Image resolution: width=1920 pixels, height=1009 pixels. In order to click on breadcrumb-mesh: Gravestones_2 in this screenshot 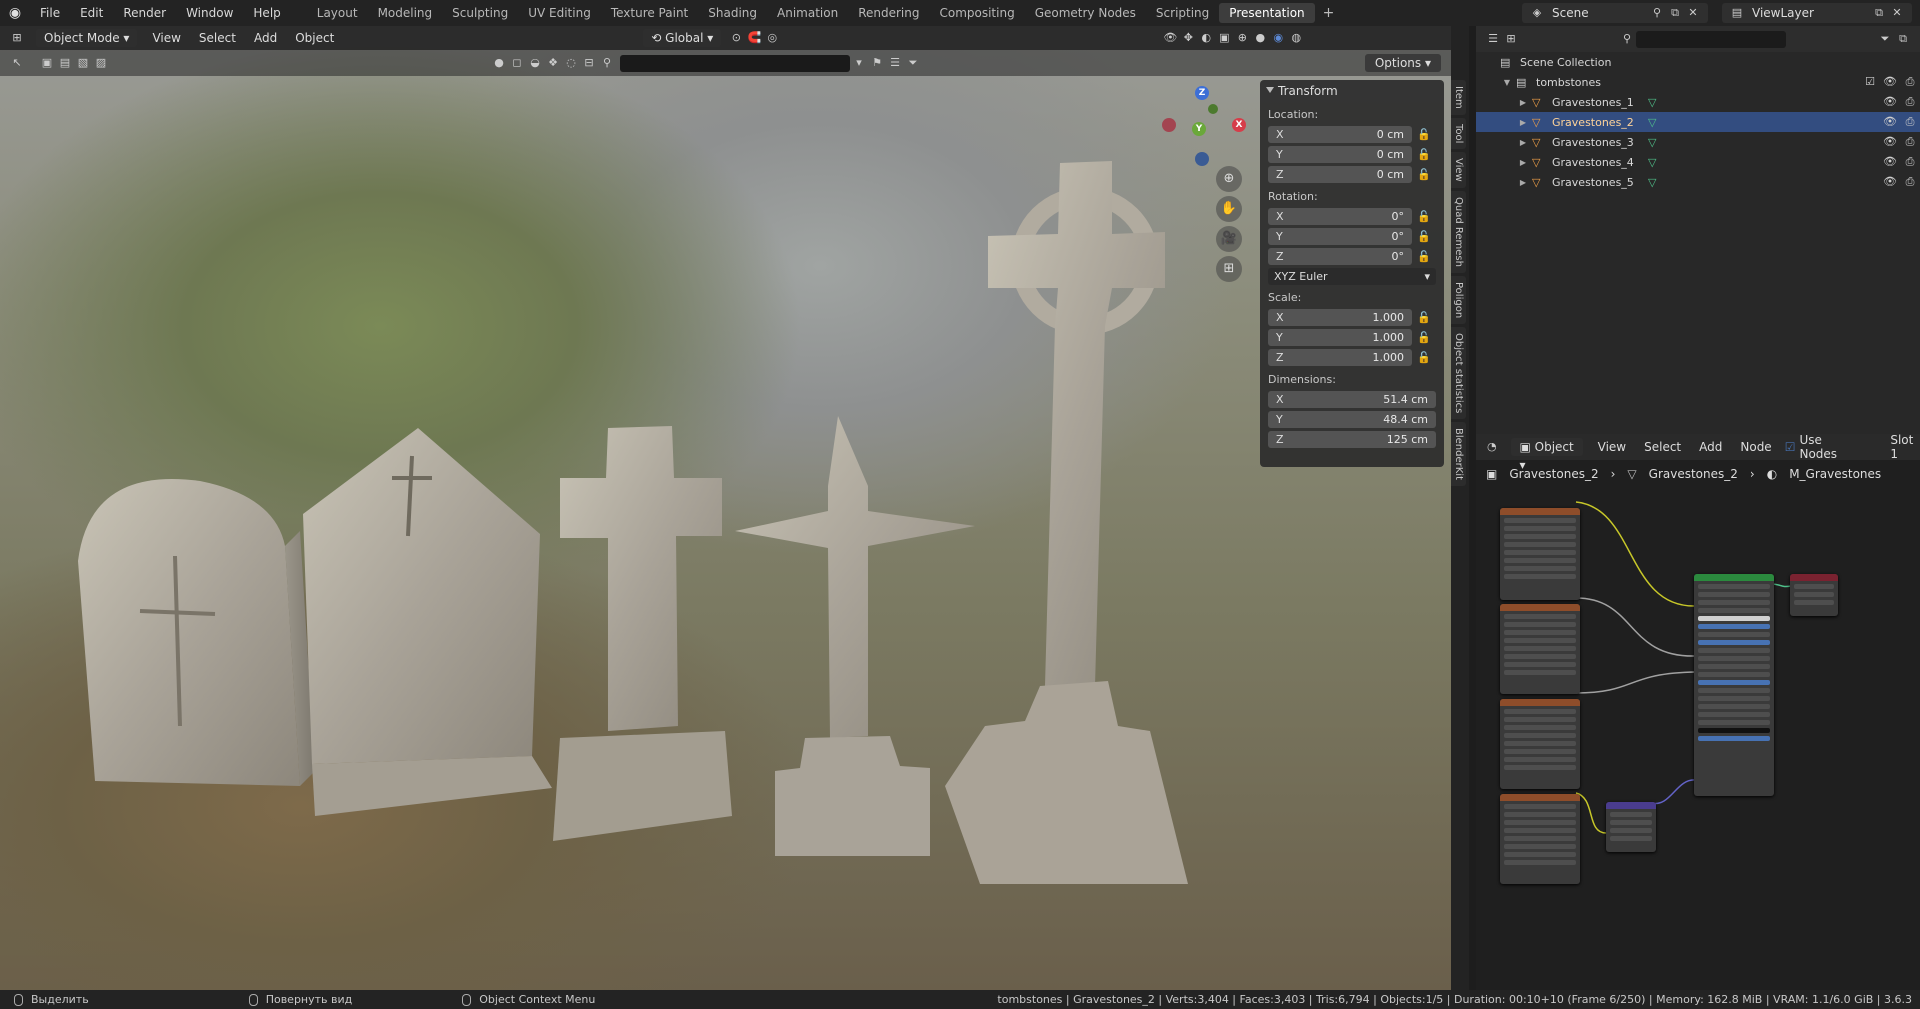, I will do `click(1693, 474)`.